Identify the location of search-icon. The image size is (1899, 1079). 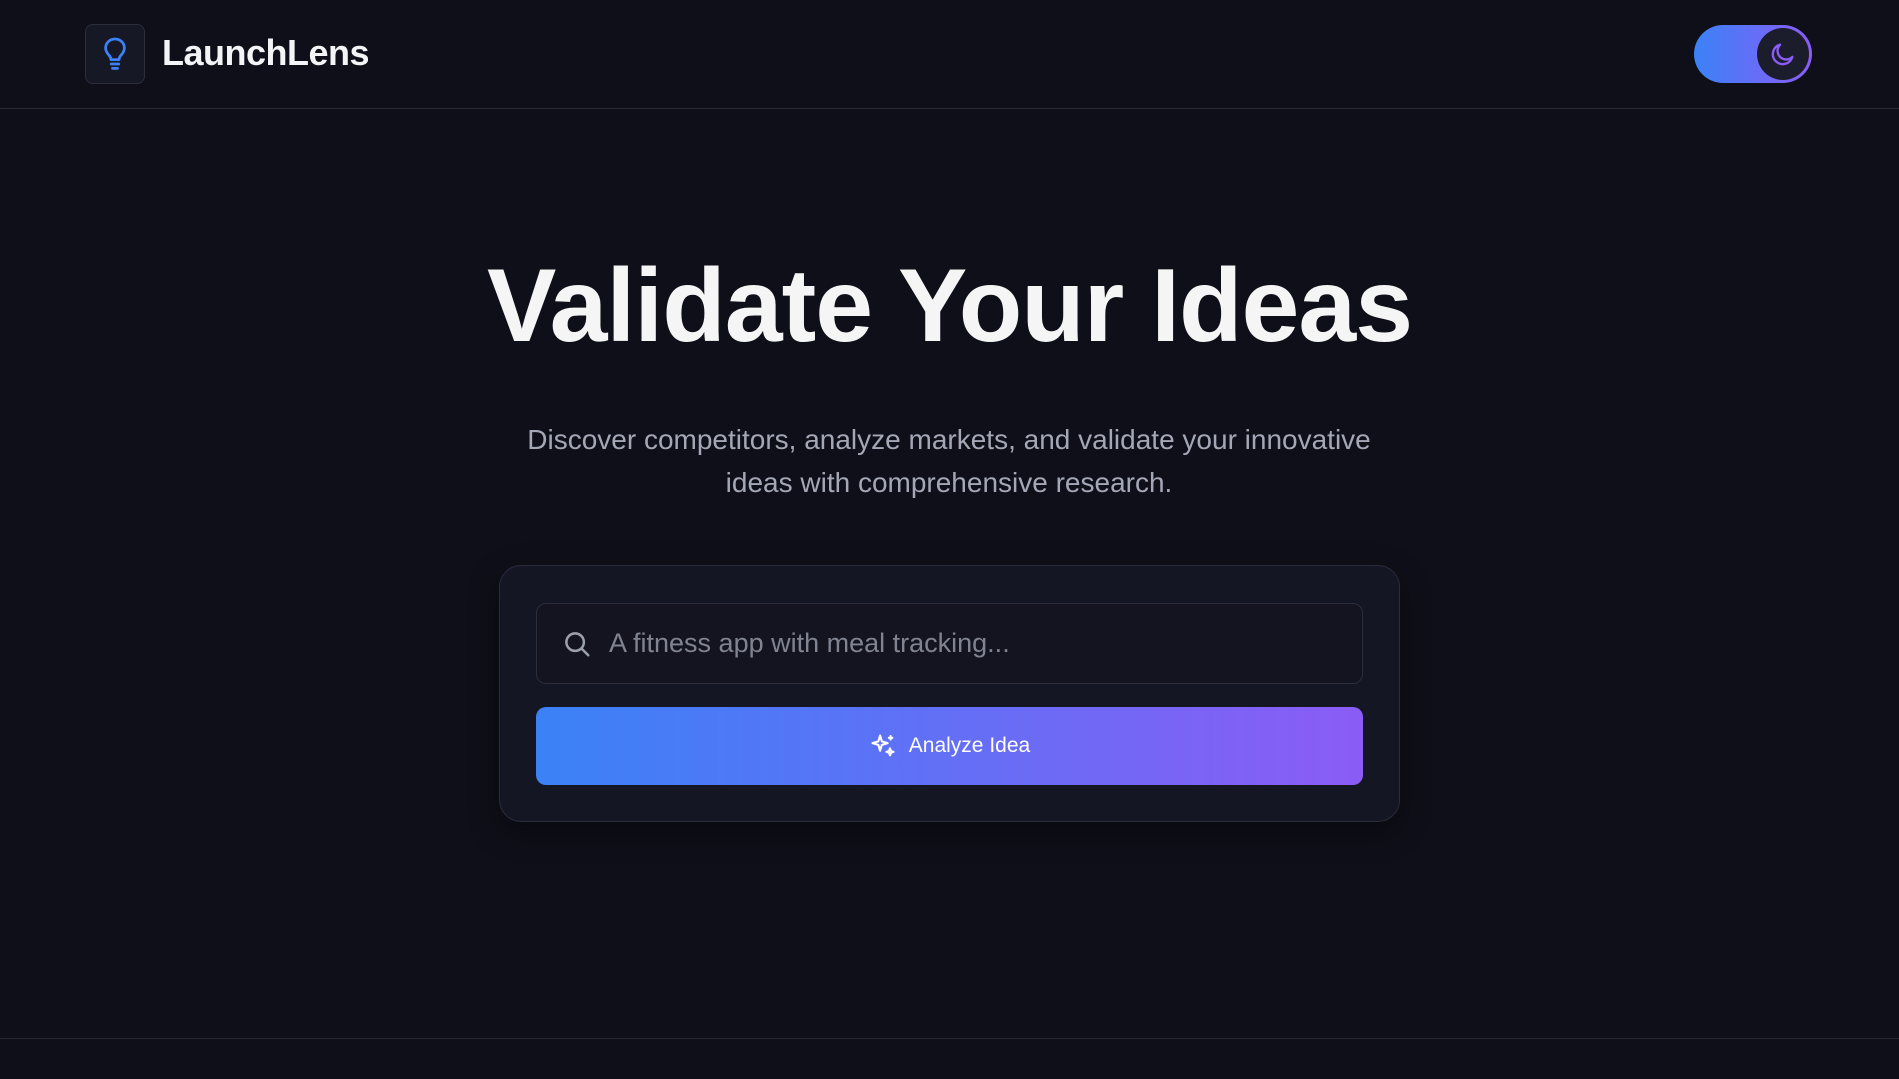
(577, 644).